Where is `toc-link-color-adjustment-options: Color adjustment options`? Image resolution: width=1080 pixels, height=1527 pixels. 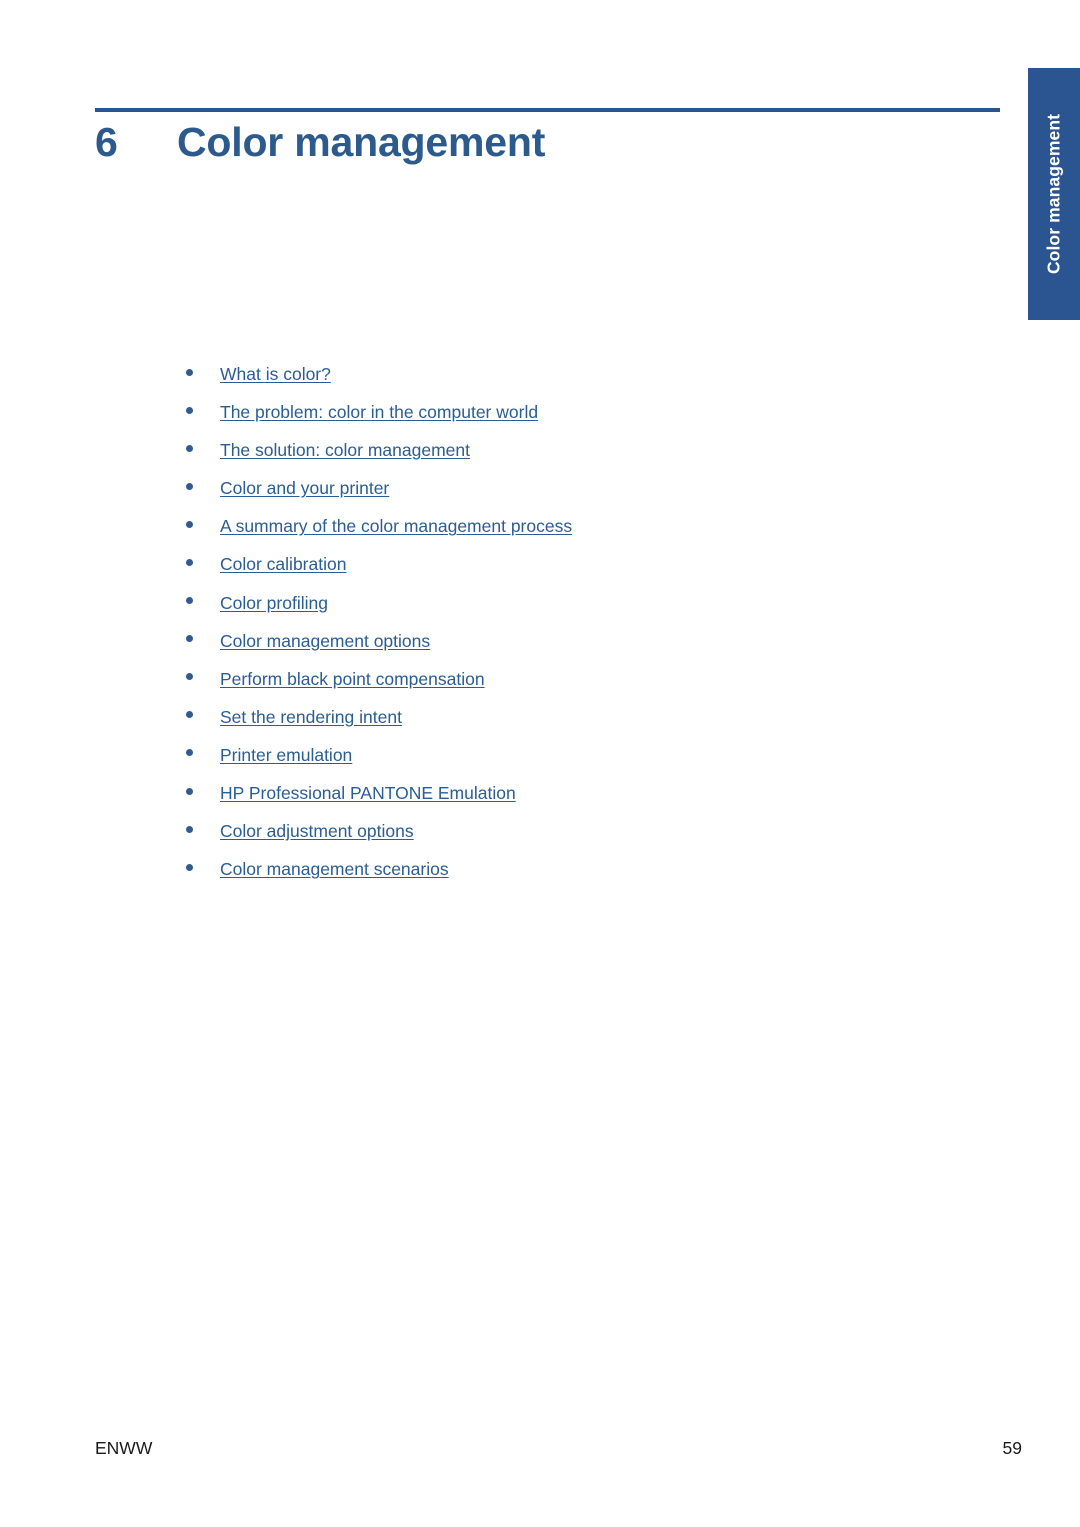
toc-link-color-adjustment-options: Color adjustment options is located at coordinates (317, 831).